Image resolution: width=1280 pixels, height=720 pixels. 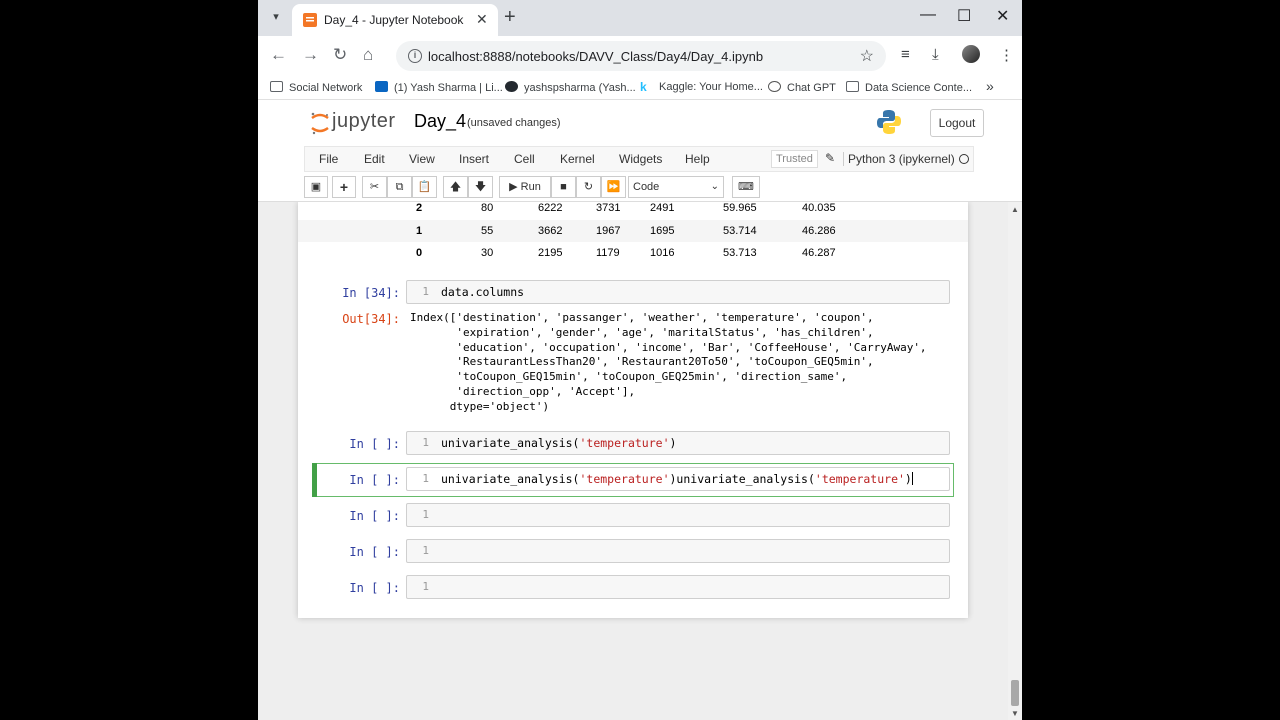 What do you see at coordinates (524, 159) in the screenshot?
I see `menu-cell: Cell` at bounding box center [524, 159].